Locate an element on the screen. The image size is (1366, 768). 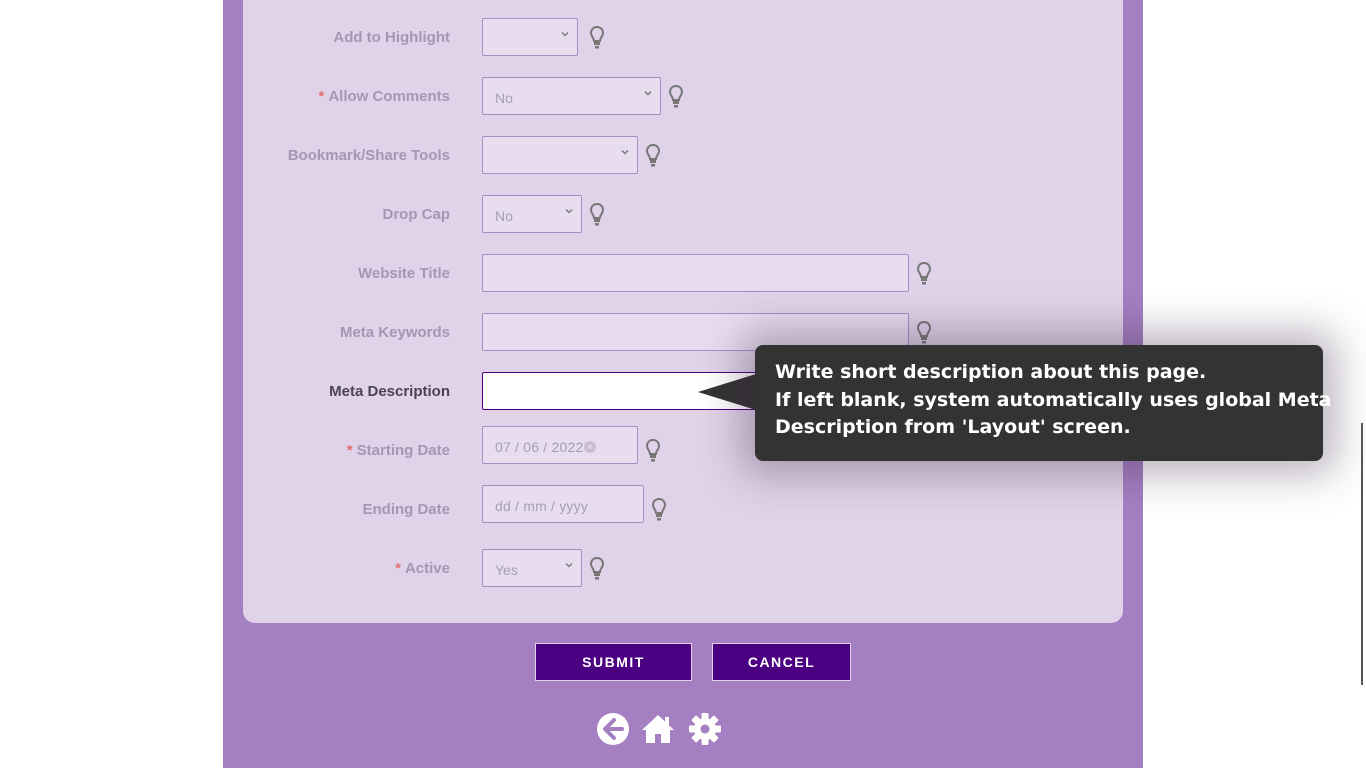
form-row-ending-date: Ending Date dd / mm / yyyy is located at coordinates (683, 505).